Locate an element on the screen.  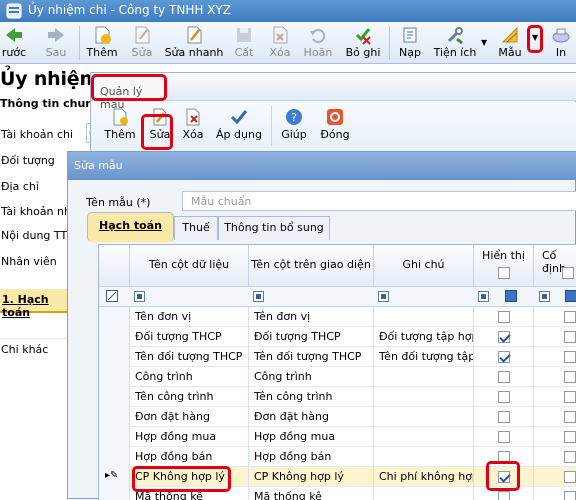
table-row: Tên đơn vị Tên đơn vị is located at coordinates (337, 317).